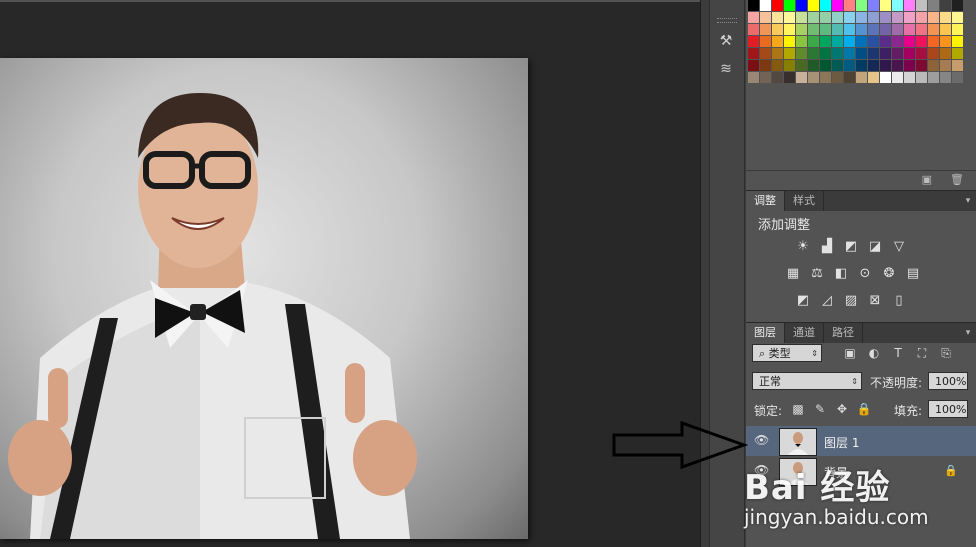 The width and height of the screenshot is (976, 547). Describe the element at coordinates (875, 246) in the screenshot. I see `exposure-icon: ◪` at that location.